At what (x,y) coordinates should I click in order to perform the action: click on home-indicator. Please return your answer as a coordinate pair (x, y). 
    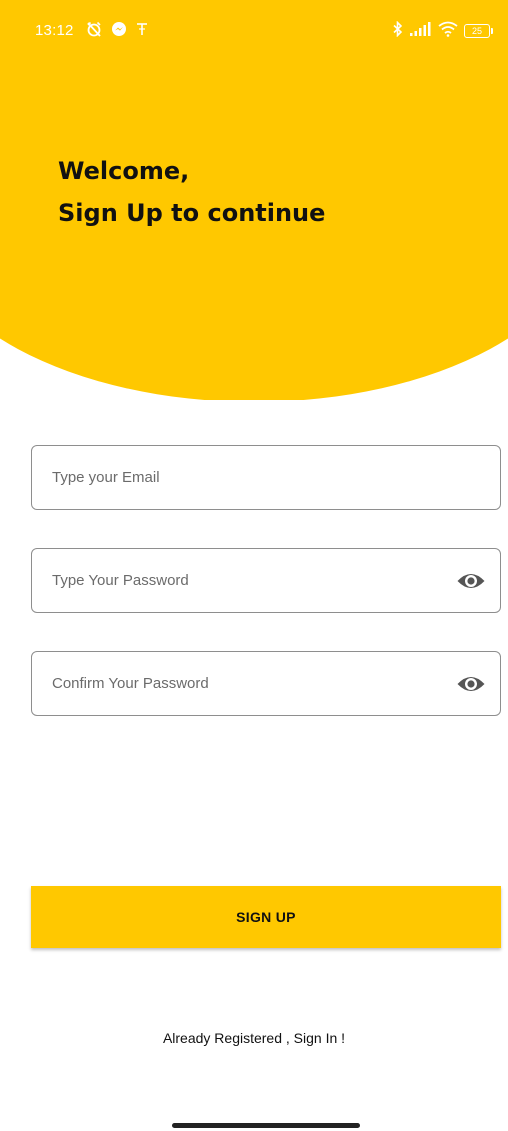
    Looking at the image, I should click on (266, 1125).